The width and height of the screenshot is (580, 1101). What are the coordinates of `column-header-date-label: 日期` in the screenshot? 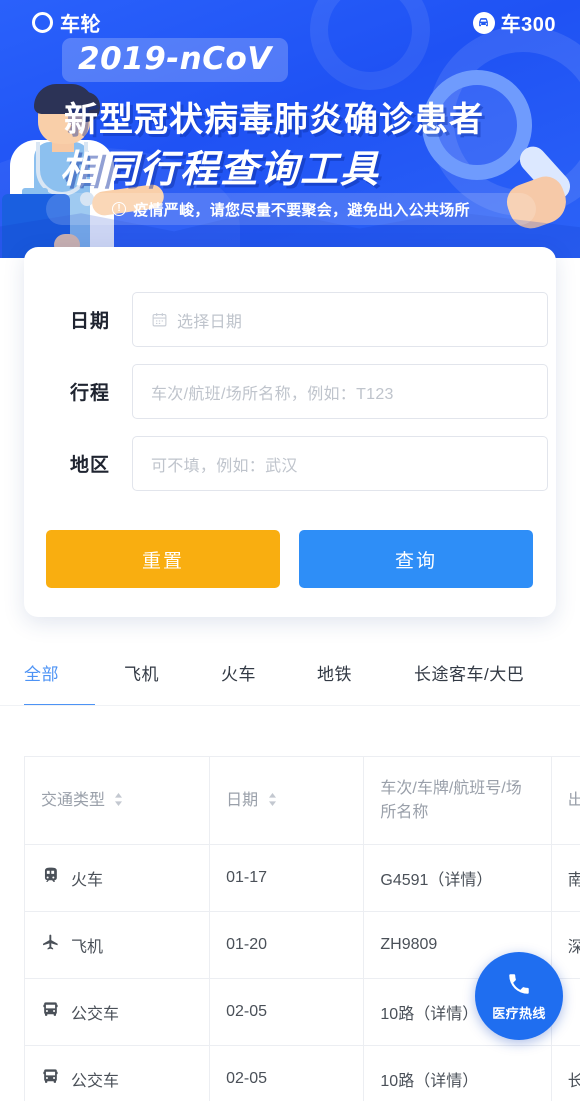 It's located at (242, 800).